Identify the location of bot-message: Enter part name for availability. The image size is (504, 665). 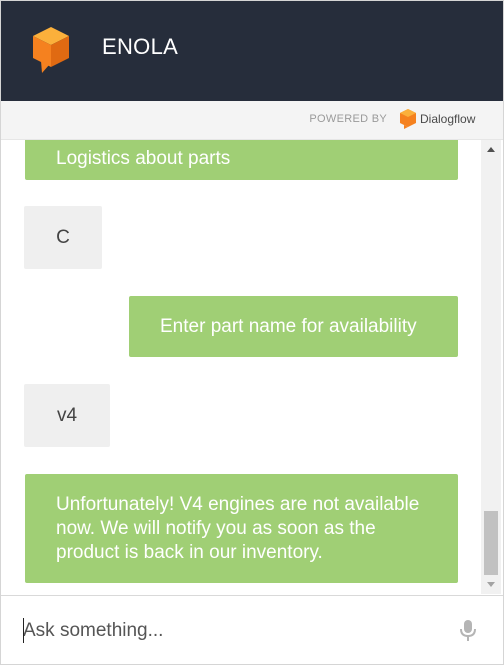
(293, 326).